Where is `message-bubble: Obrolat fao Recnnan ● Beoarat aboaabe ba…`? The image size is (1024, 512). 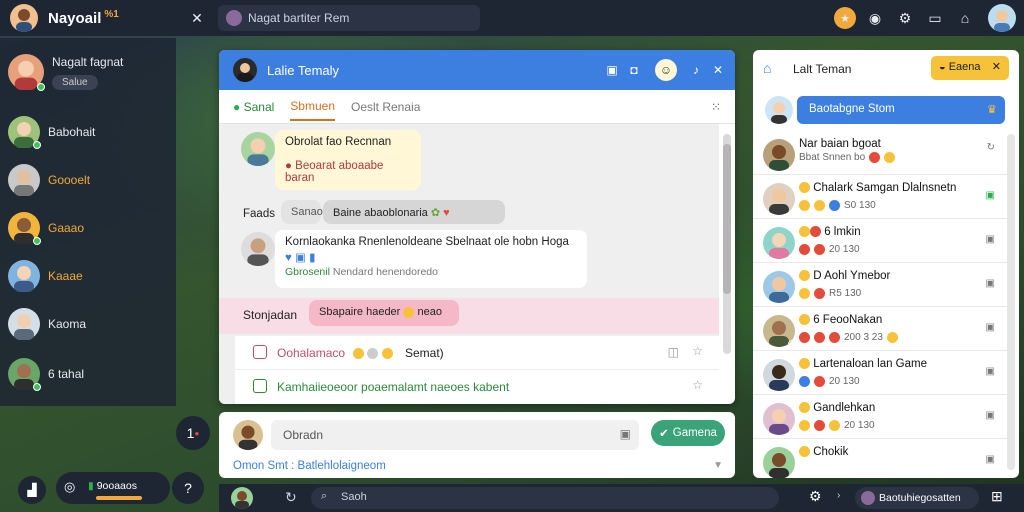
message-bubble: Obrolat fao Recnnan ● Beoarat aboaabe ba… is located at coordinates (348, 160).